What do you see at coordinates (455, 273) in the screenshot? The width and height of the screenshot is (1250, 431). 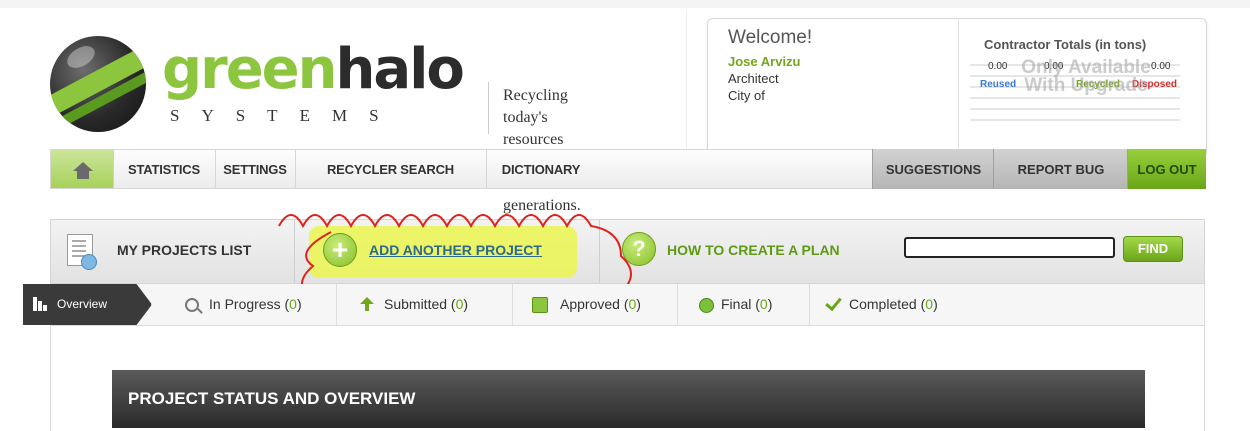 I see `red-annotation-outline` at bounding box center [455, 273].